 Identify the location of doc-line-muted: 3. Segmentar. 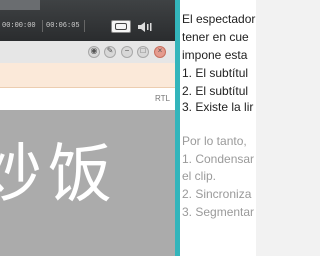
(218, 212).